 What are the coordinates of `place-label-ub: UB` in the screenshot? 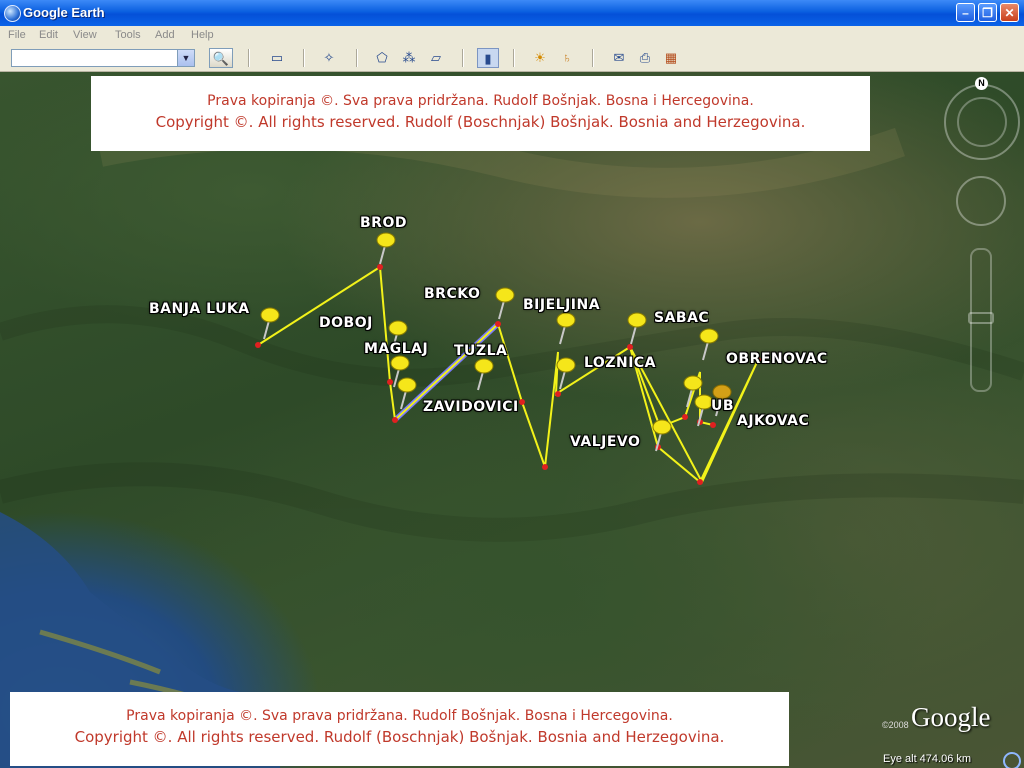 It's located at (722, 406).